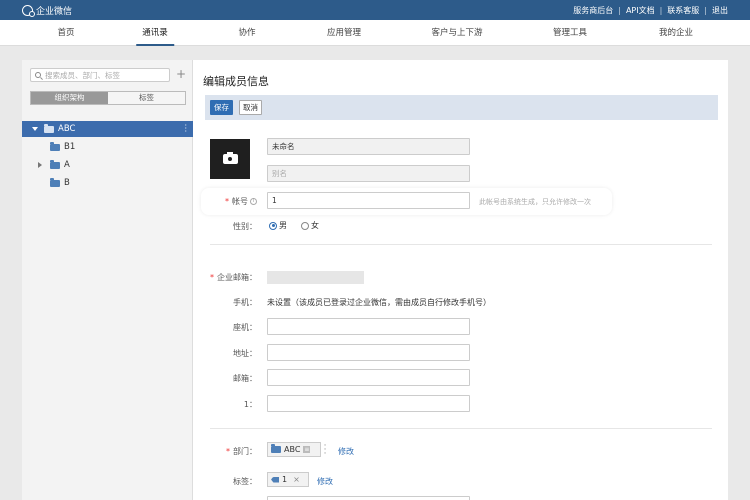 This screenshot has height=500, width=750. What do you see at coordinates (368, 352) in the screenshot?
I see `address-input` at bounding box center [368, 352].